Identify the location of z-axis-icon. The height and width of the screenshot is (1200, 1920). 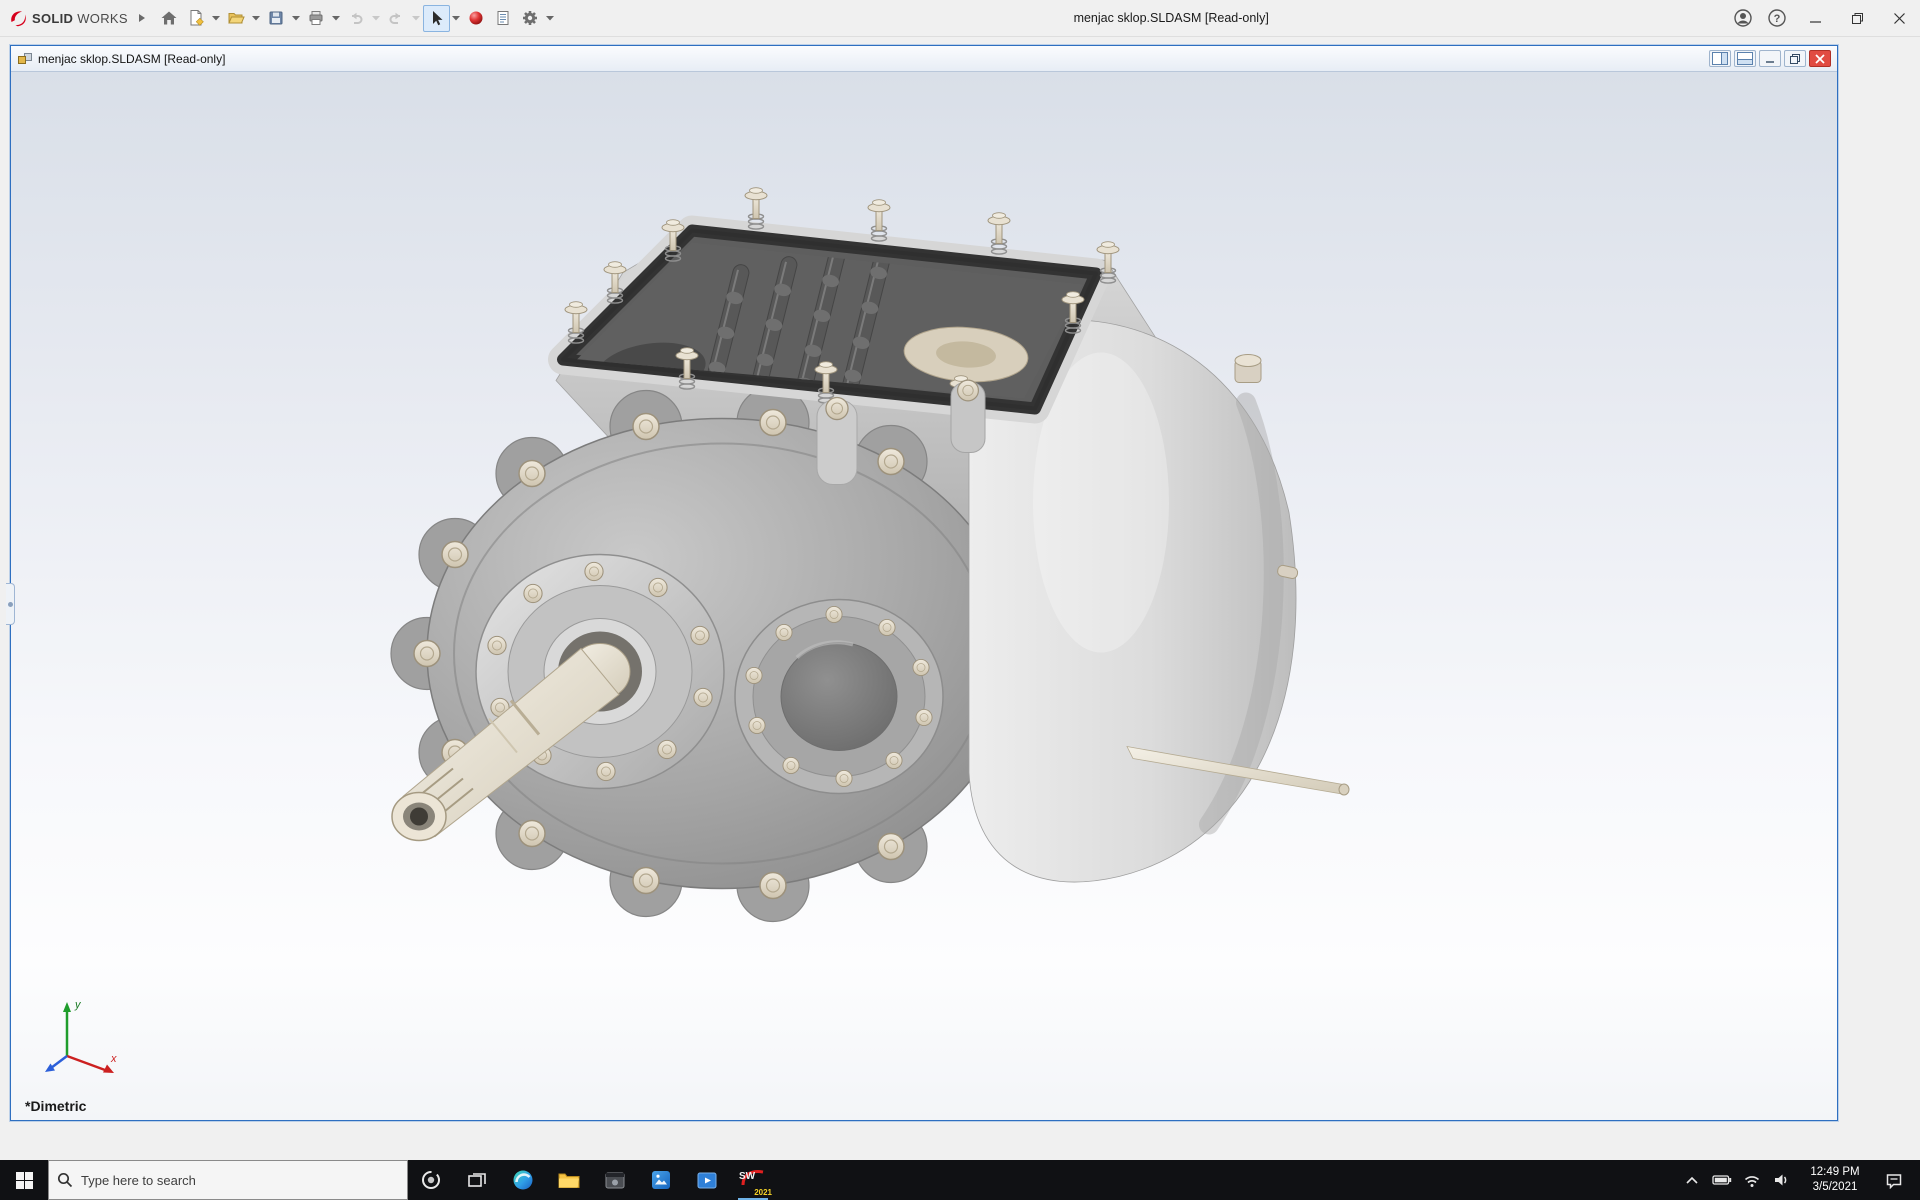
(59, 1062).